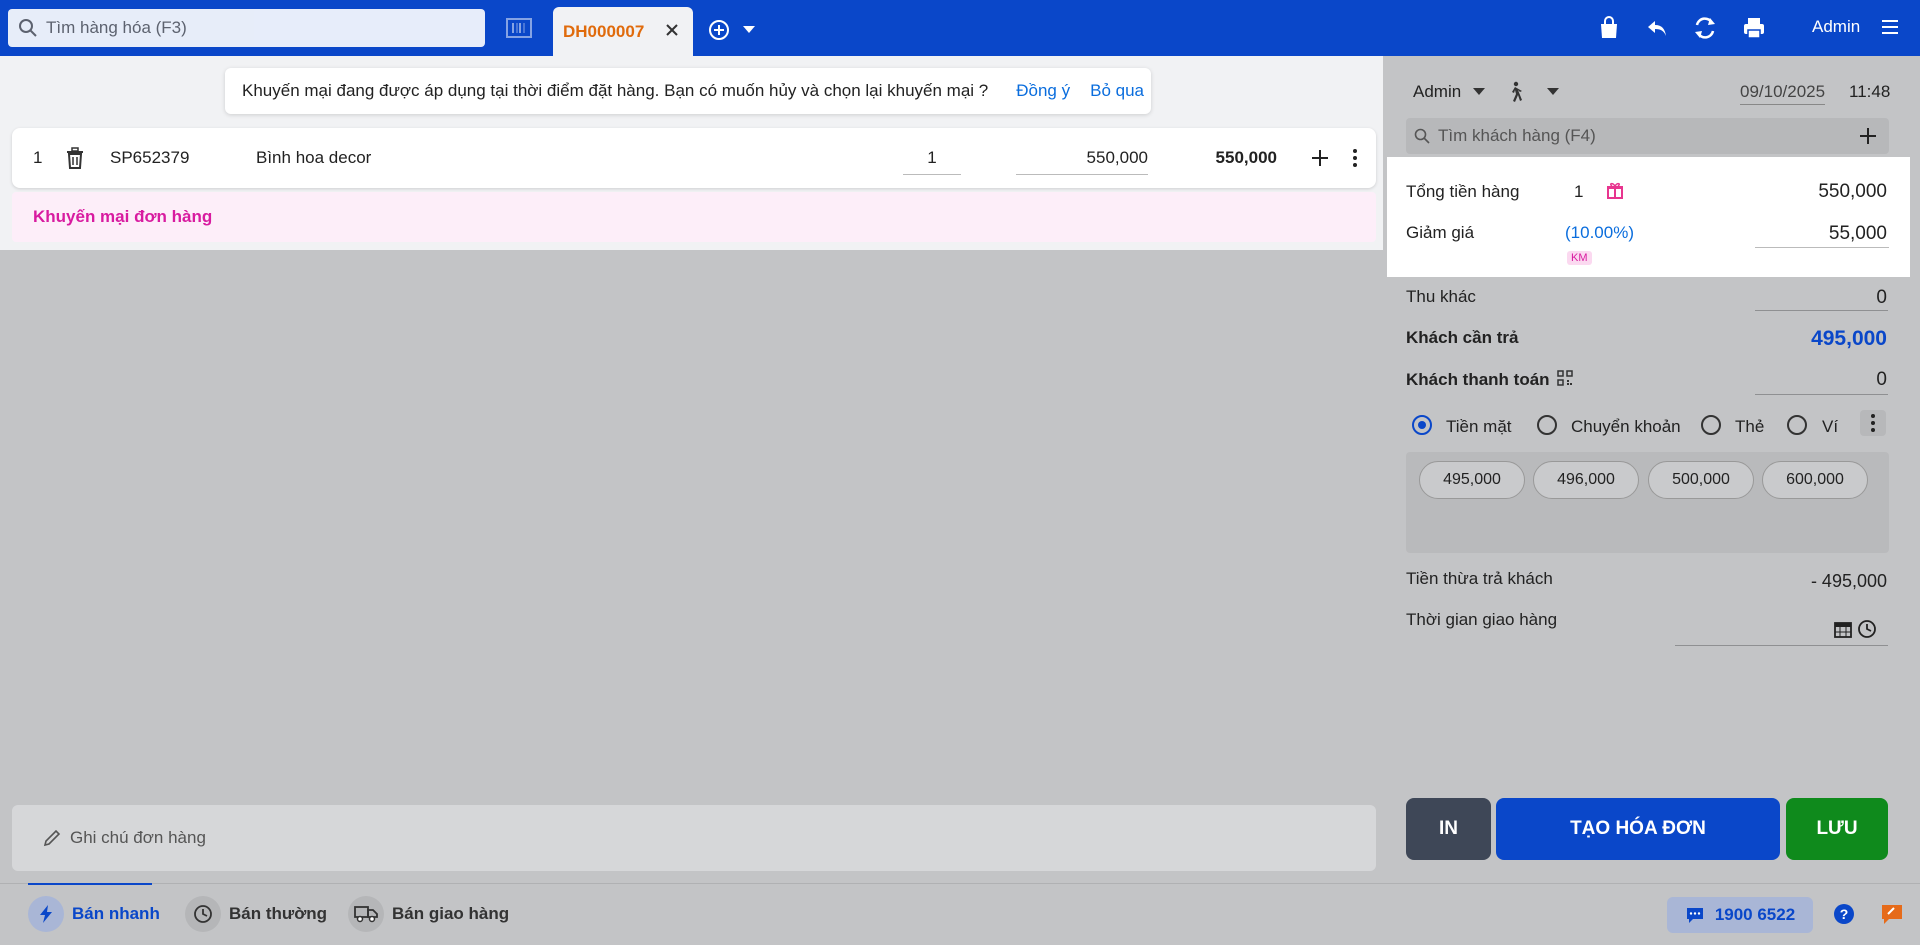 This screenshot has width=1920, height=945. What do you see at coordinates (694, 838) in the screenshot?
I see `order-note-input: Ghi chú đơn hàng` at bounding box center [694, 838].